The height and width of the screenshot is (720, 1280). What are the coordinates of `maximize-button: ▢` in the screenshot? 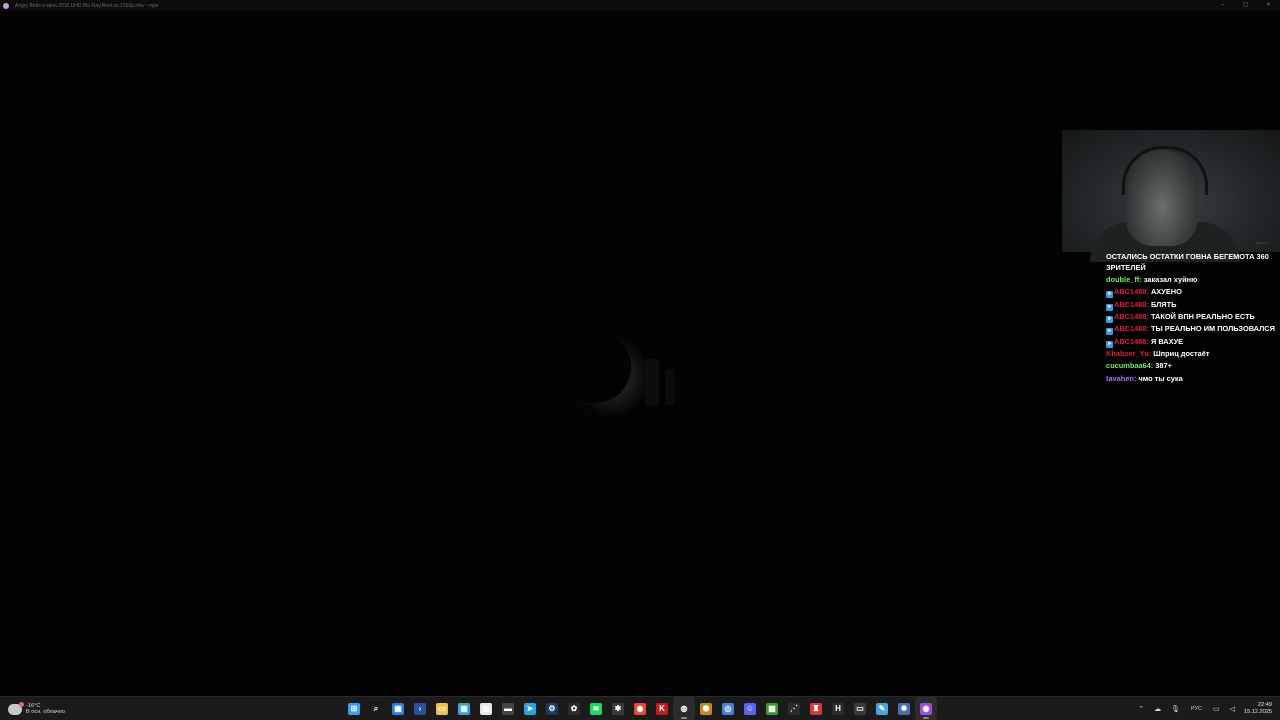 It's located at (1245, 5).